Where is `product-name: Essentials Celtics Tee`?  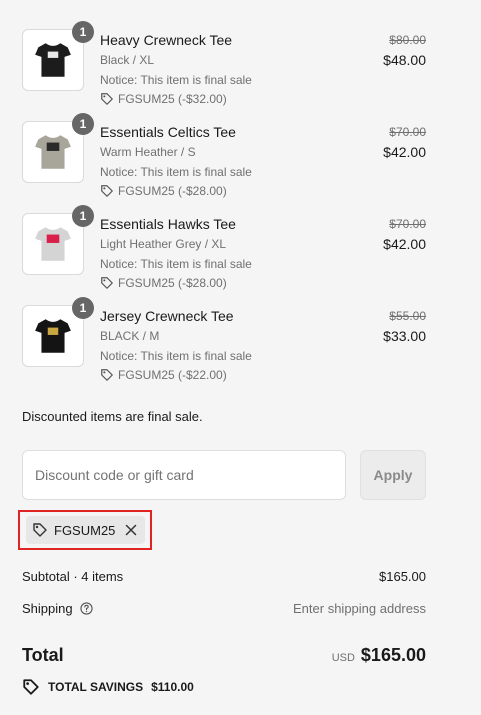
product-name: Essentials Celtics Tee is located at coordinates (168, 132).